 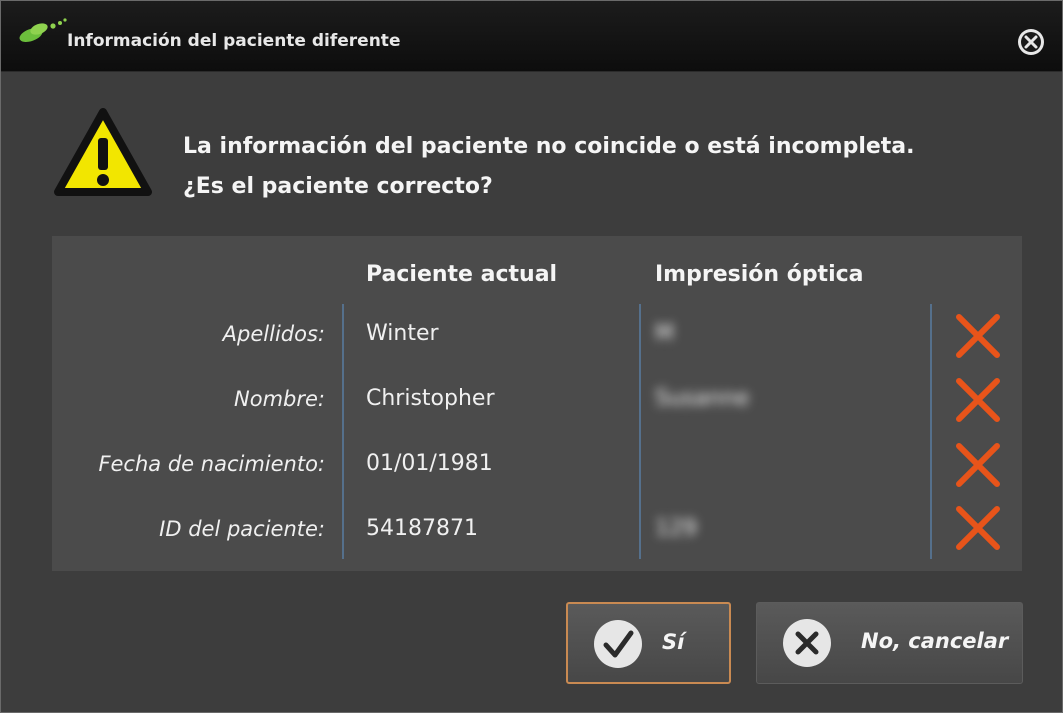 What do you see at coordinates (462, 274) in the screenshot?
I see `header-current-patient: Paciente actual` at bounding box center [462, 274].